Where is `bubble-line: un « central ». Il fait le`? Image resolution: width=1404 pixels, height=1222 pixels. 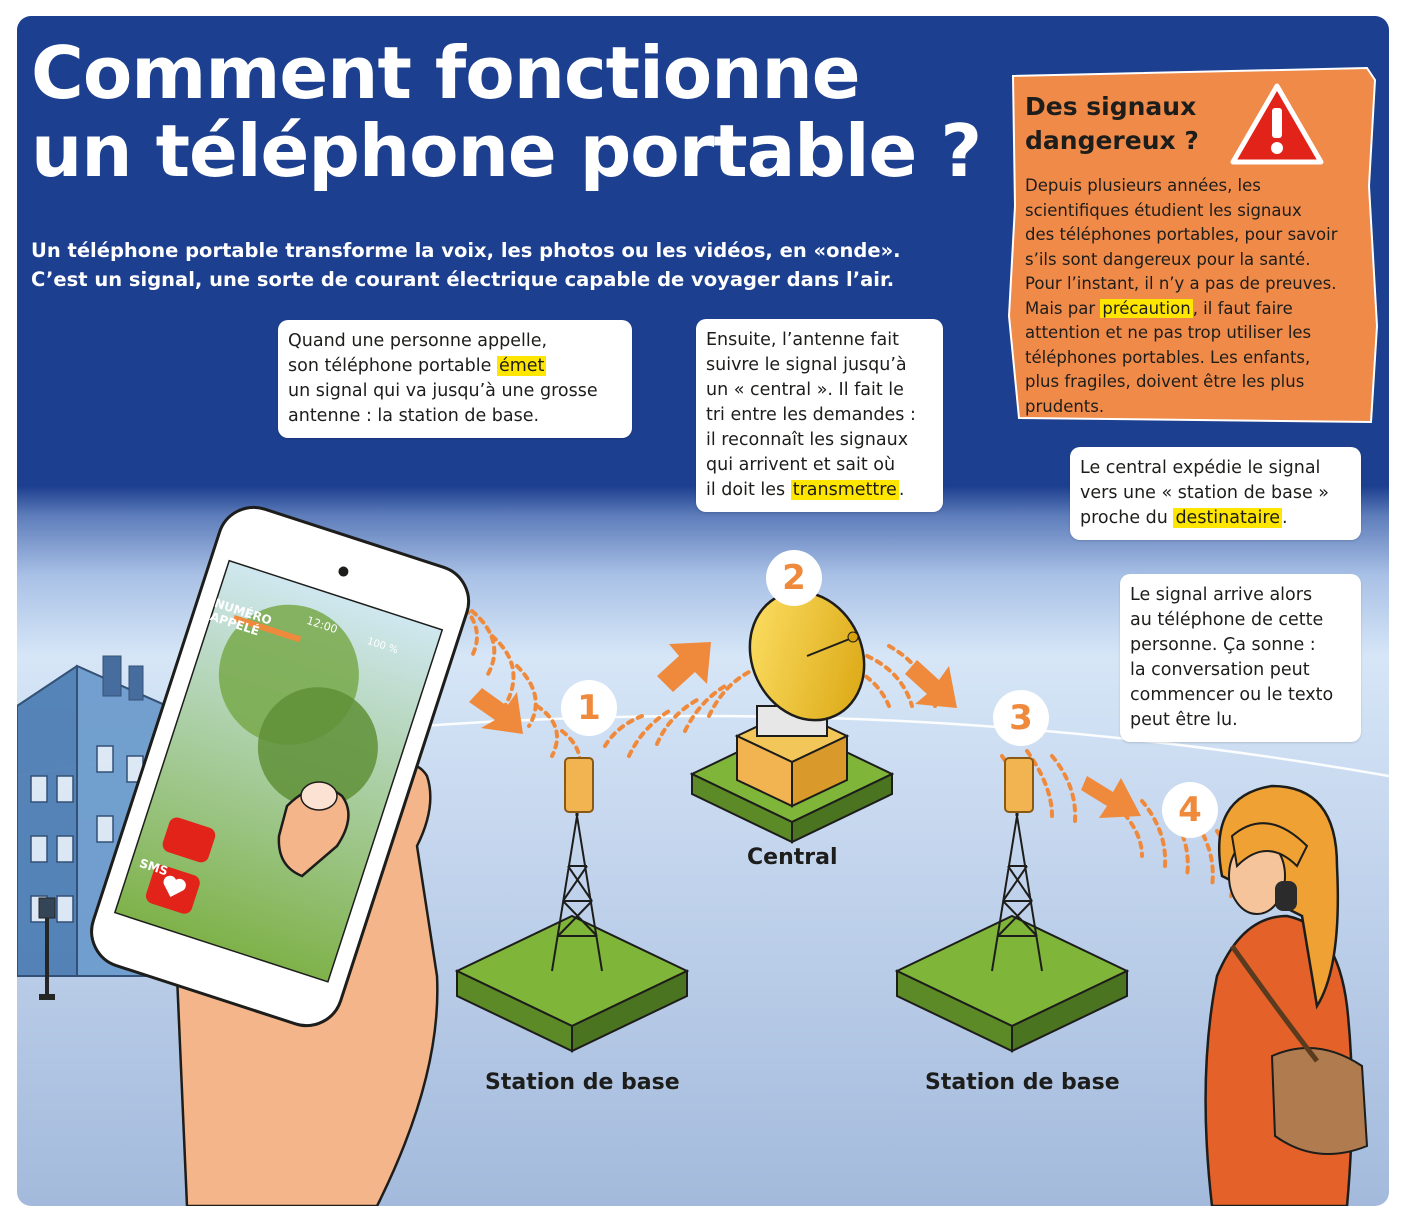
bubble-line: un « central ». Il fait le is located at coordinates (805, 390).